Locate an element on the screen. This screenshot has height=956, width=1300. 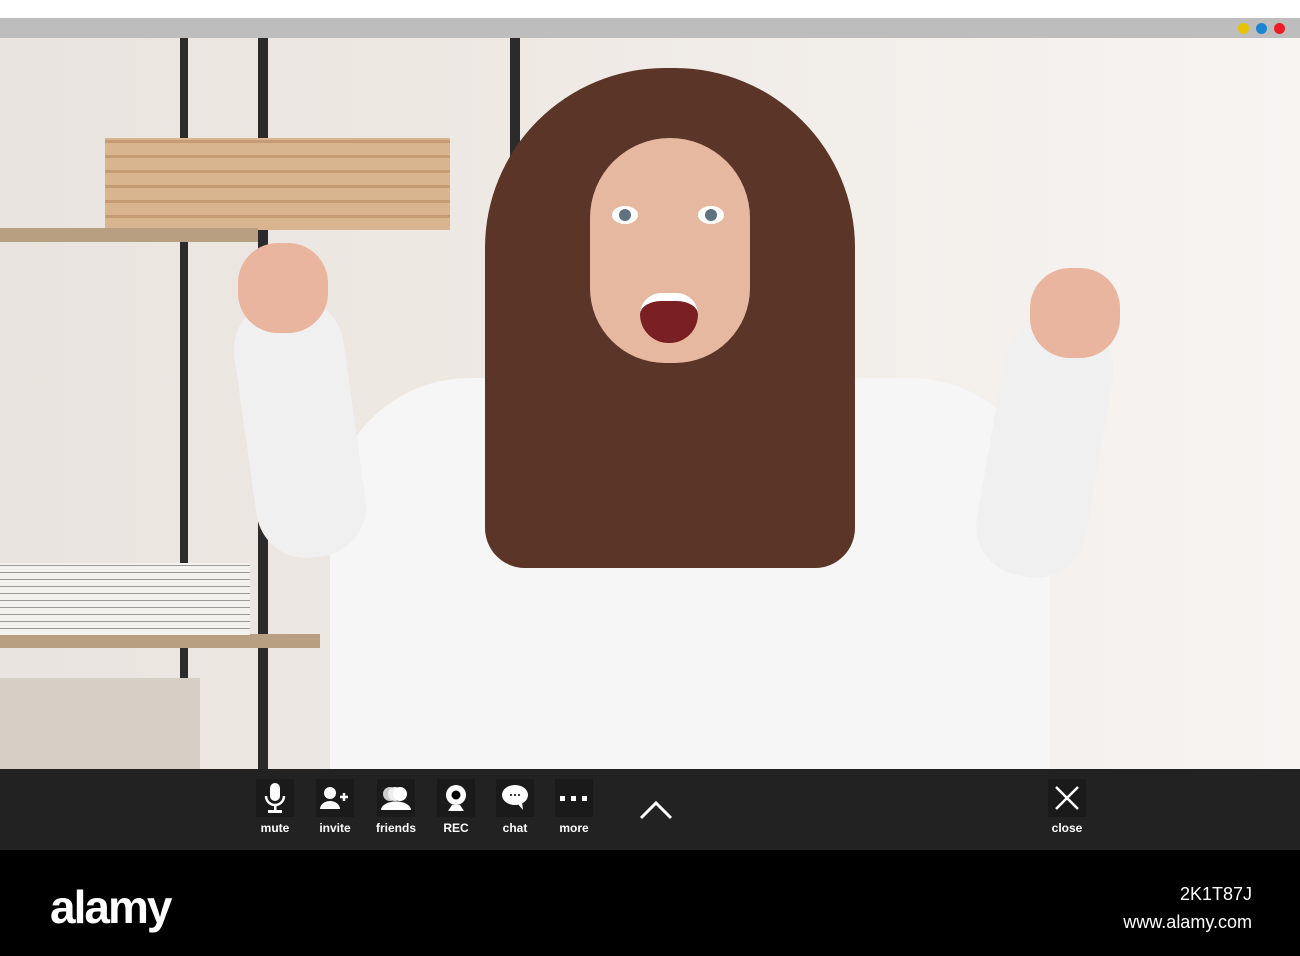
box is located at coordinates (100, 723).